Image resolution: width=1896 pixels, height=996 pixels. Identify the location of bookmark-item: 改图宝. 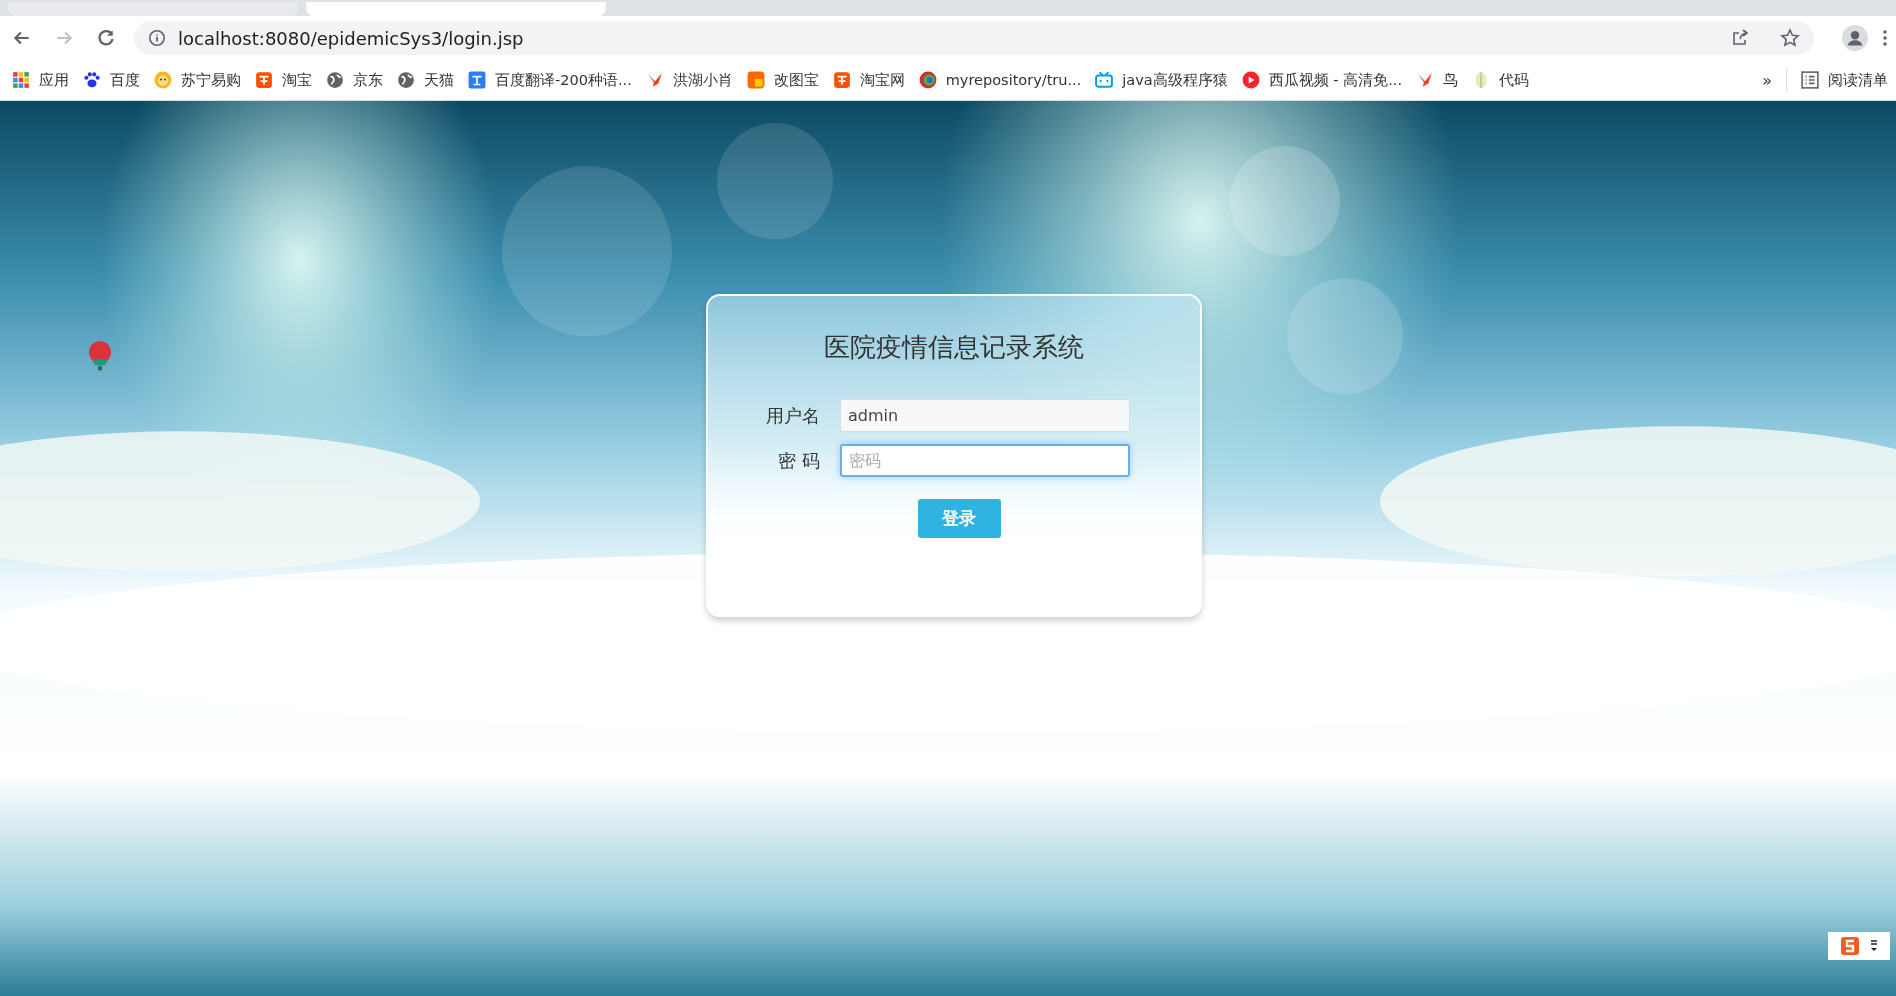
(782, 80).